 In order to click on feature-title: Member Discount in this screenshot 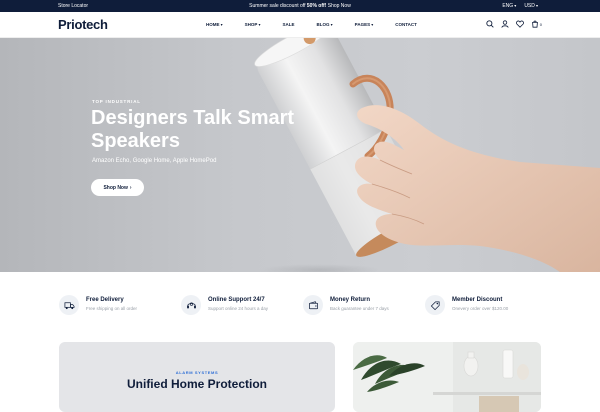, I will do `click(477, 300)`.